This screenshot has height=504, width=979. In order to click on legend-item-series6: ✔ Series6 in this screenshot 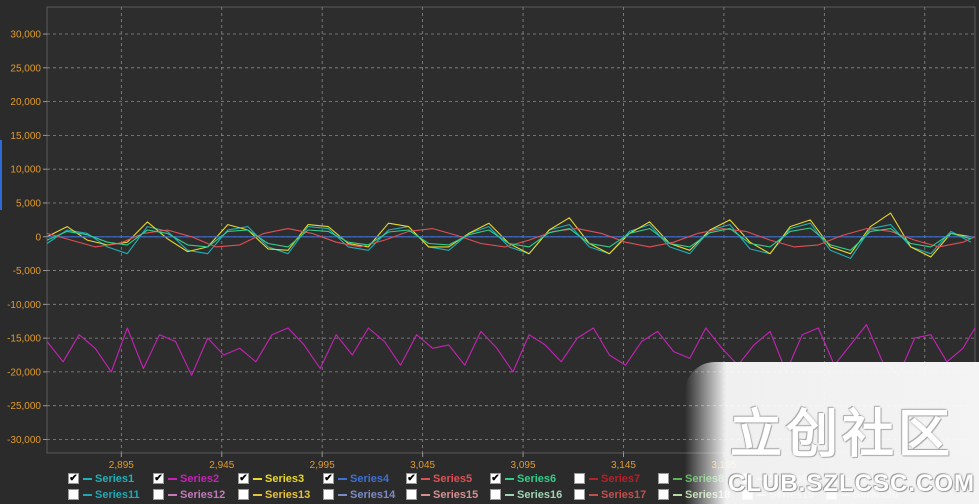, I will do `click(523, 478)`.